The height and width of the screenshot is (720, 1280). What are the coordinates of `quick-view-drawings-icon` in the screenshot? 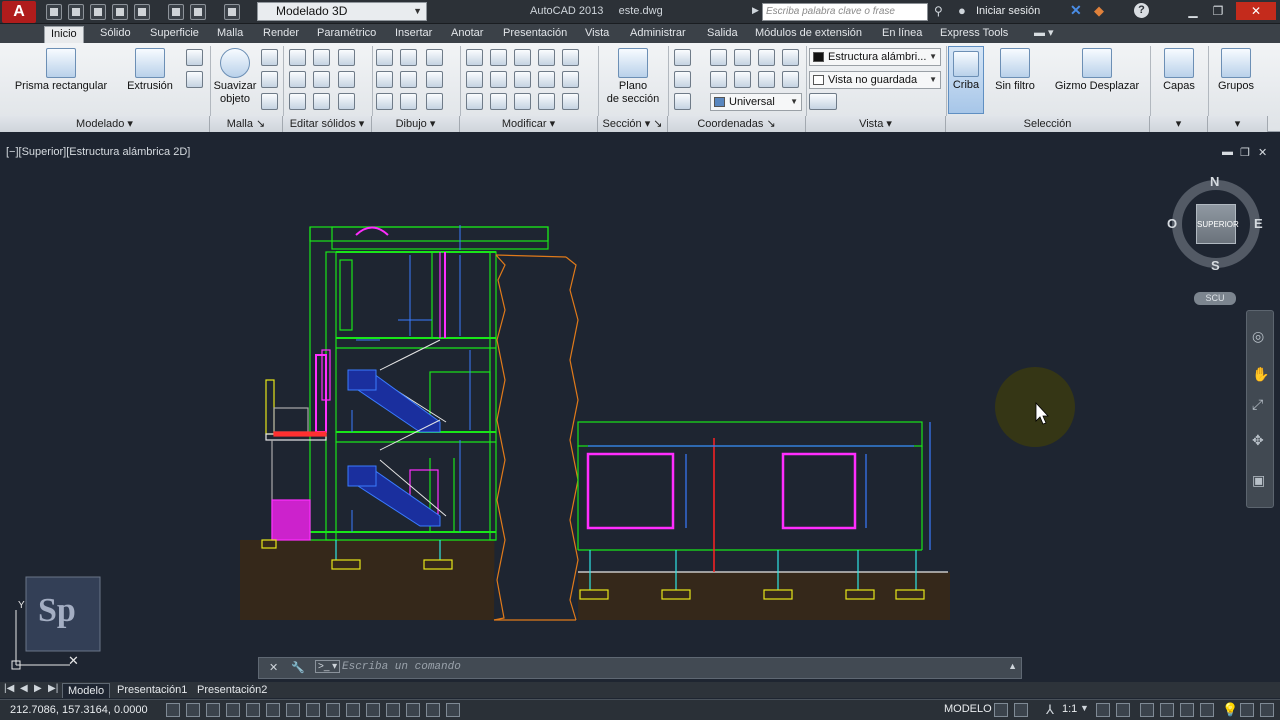 It's located at (1021, 710).